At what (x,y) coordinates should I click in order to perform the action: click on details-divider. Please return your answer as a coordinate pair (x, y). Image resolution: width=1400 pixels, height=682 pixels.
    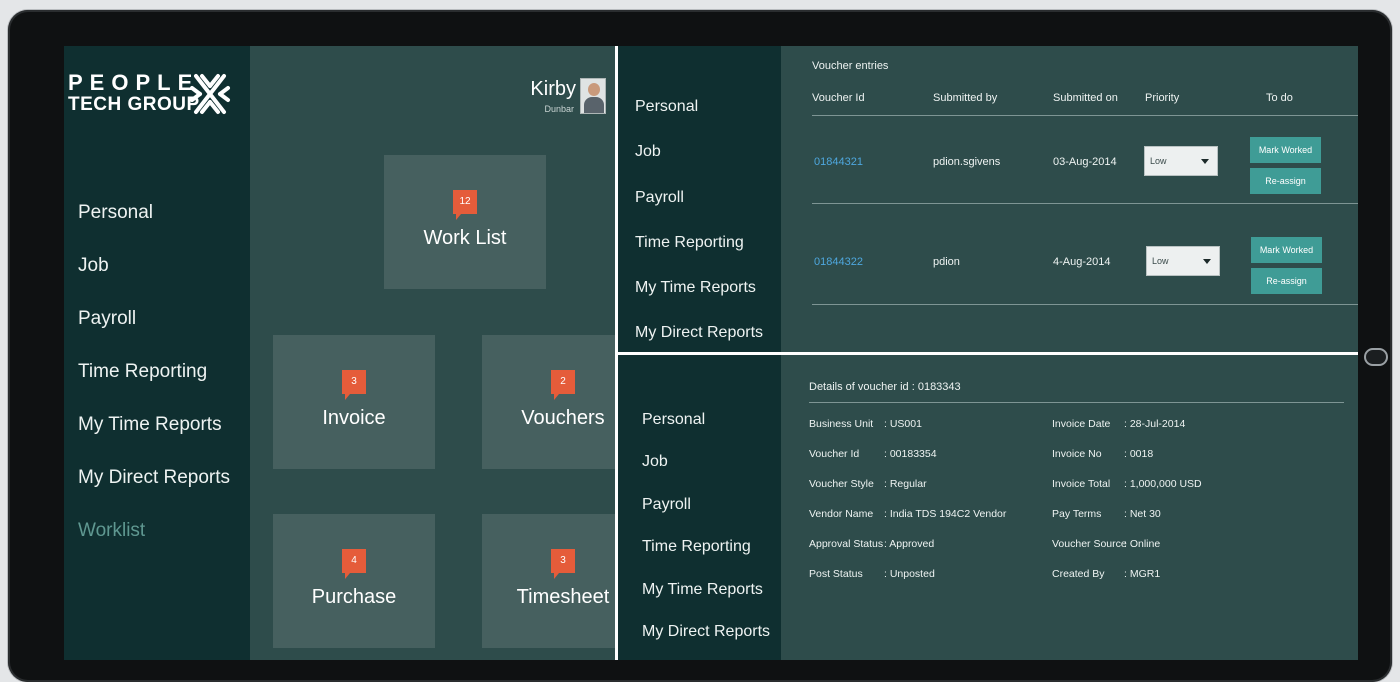
    Looking at the image, I should click on (1076, 402).